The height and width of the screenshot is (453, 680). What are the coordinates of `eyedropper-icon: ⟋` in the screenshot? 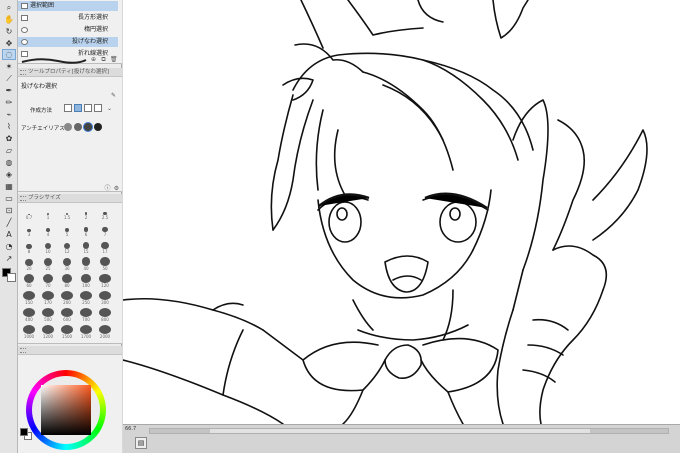 It's located at (9, 78).